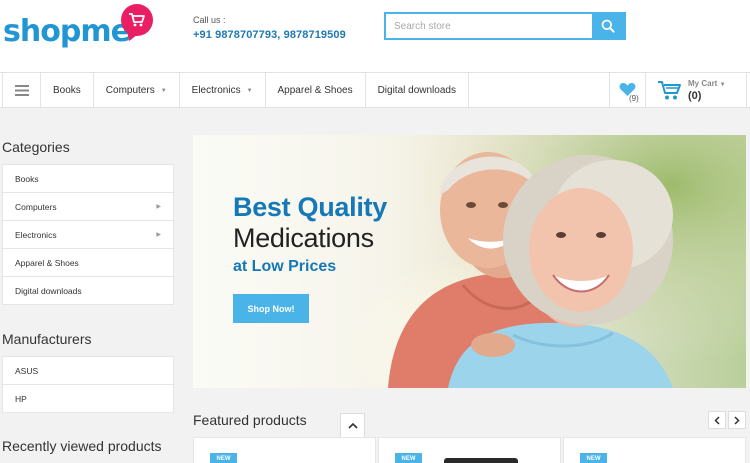 The height and width of the screenshot is (463, 750). I want to click on logo-text-shop: shop, so click(42, 31).